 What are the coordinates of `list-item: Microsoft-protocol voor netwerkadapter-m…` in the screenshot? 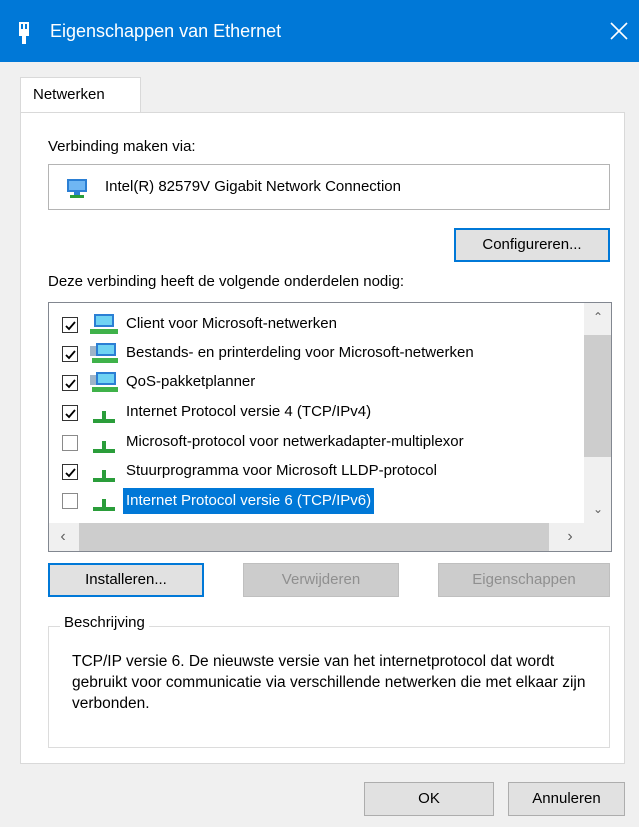 It's located at (316, 443).